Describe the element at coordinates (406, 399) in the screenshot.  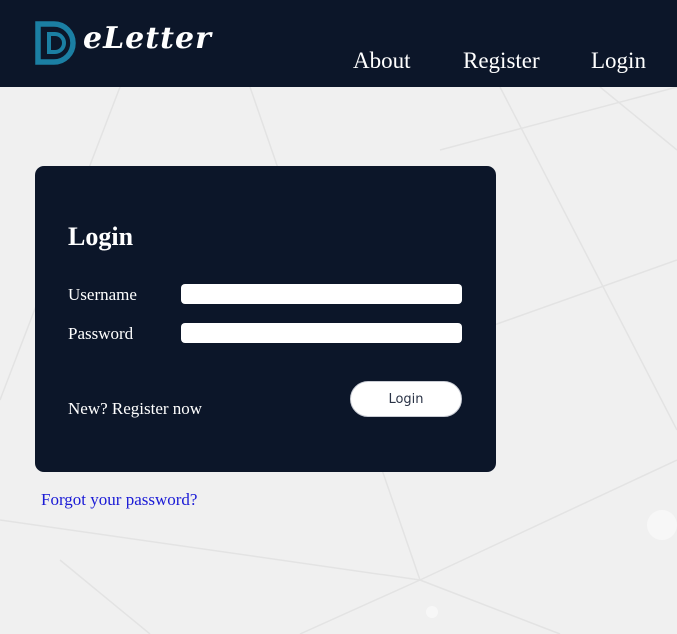
I see `login-submit-button: Login` at that location.